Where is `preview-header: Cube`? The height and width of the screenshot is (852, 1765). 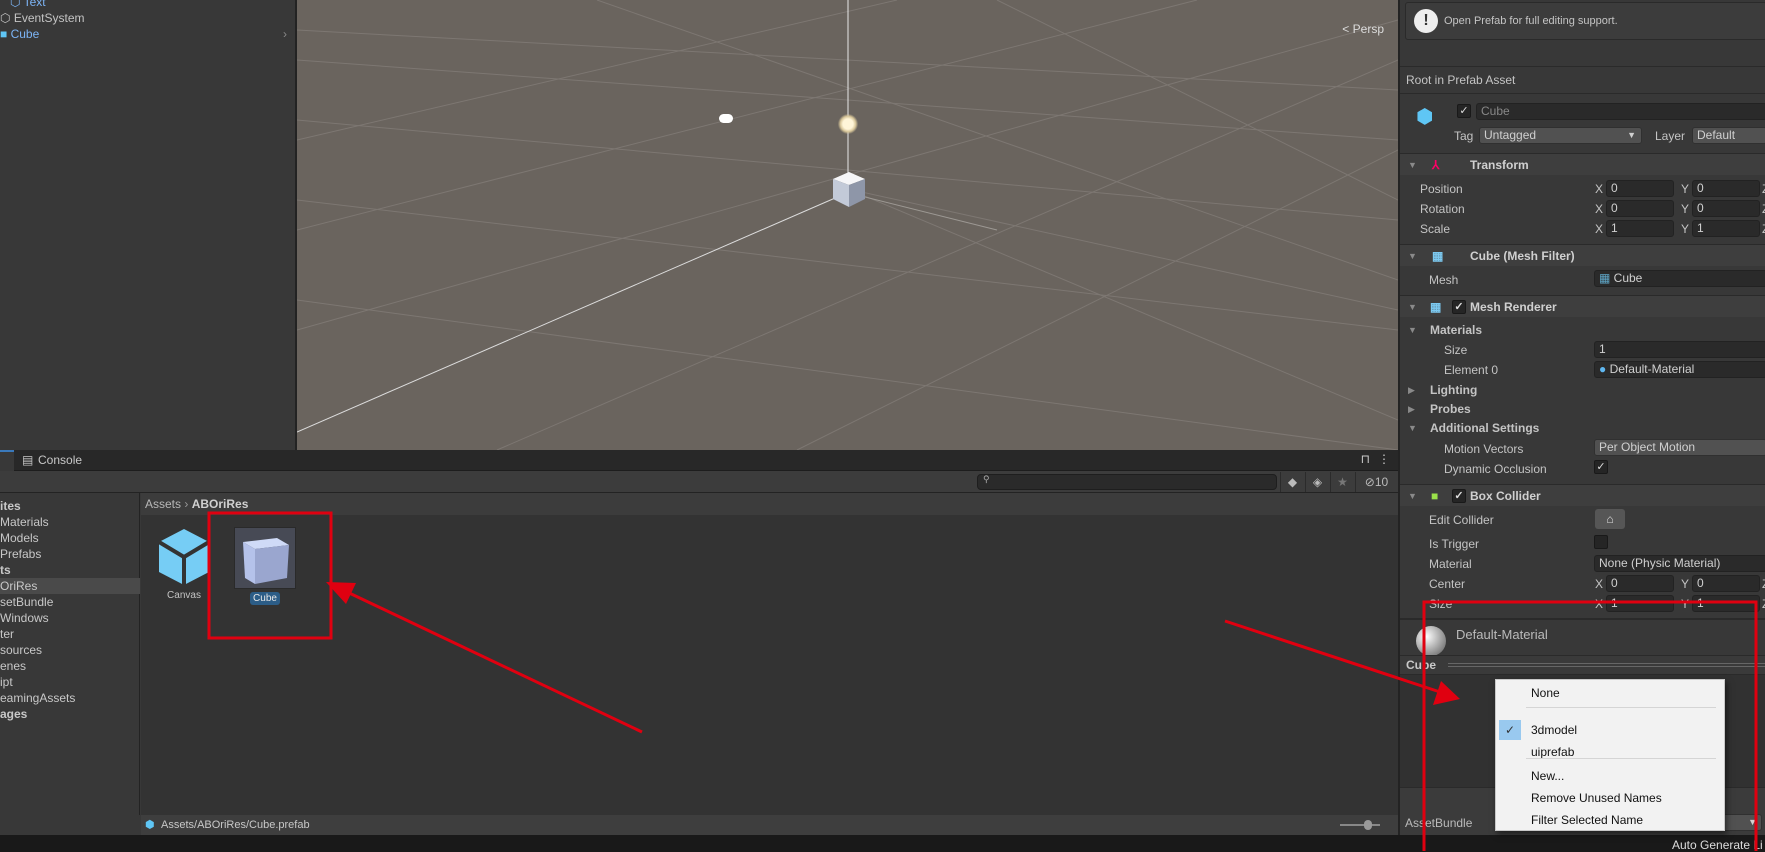 preview-header: Cube is located at coordinates (1582, 665).